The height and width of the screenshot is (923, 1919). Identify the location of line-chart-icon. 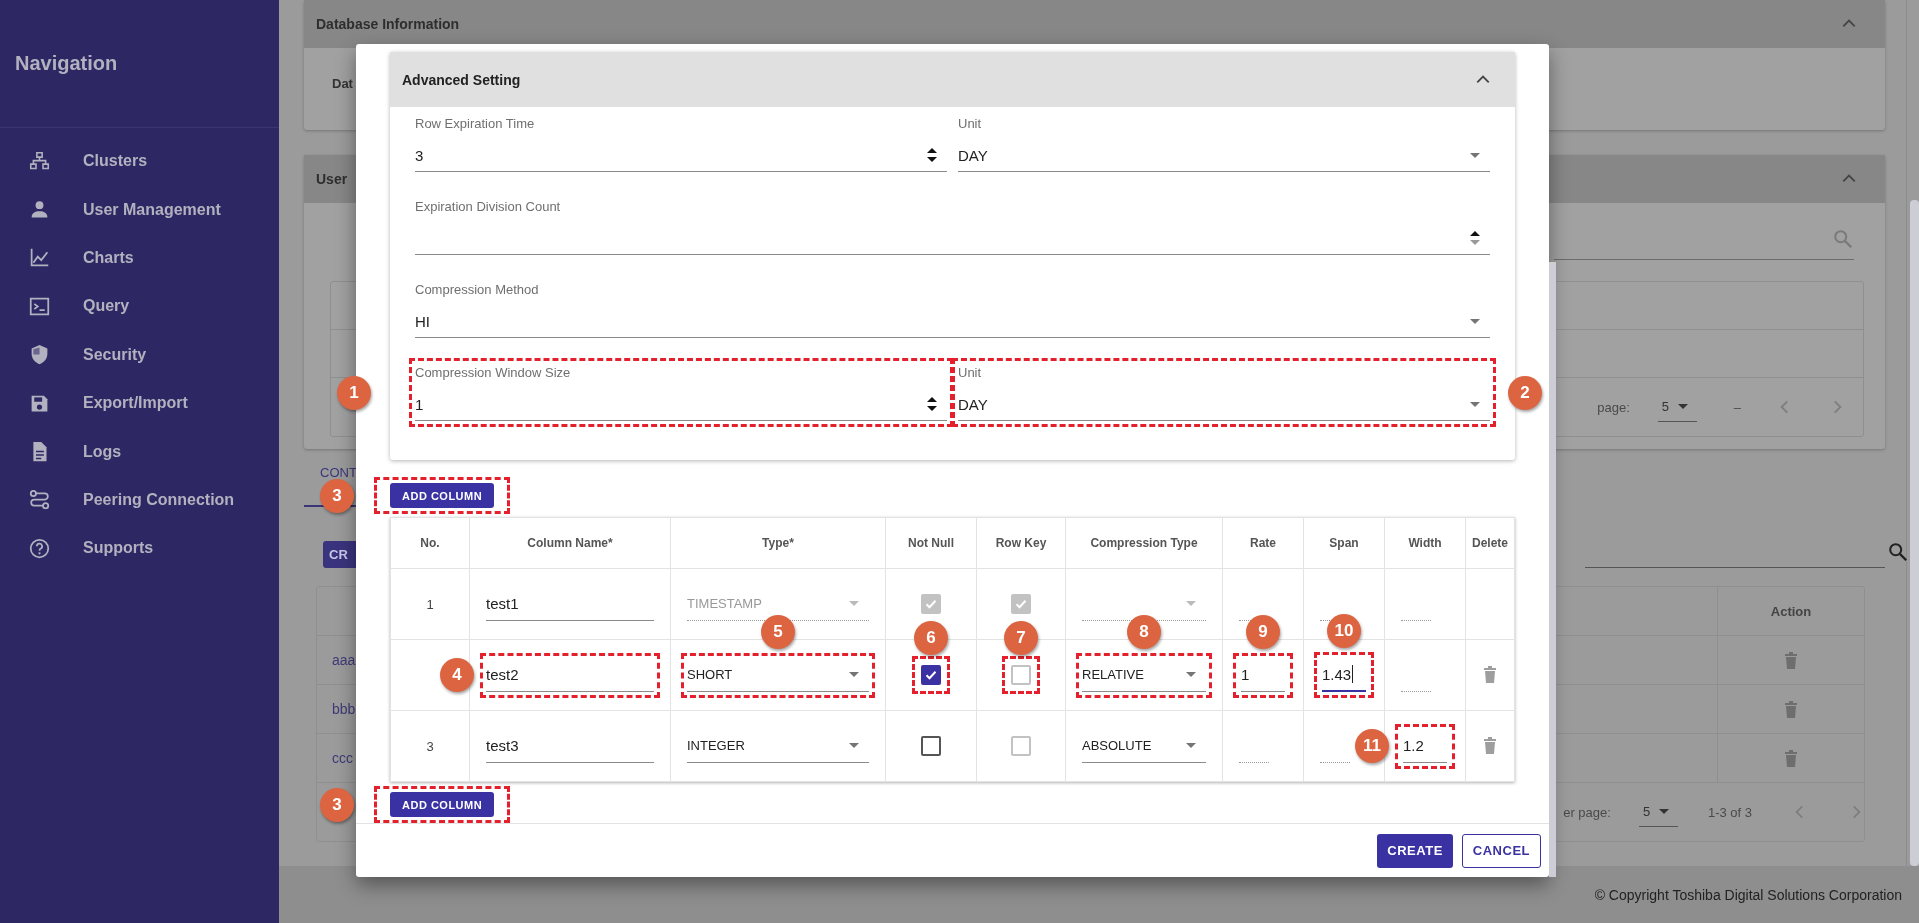
(39, 258).